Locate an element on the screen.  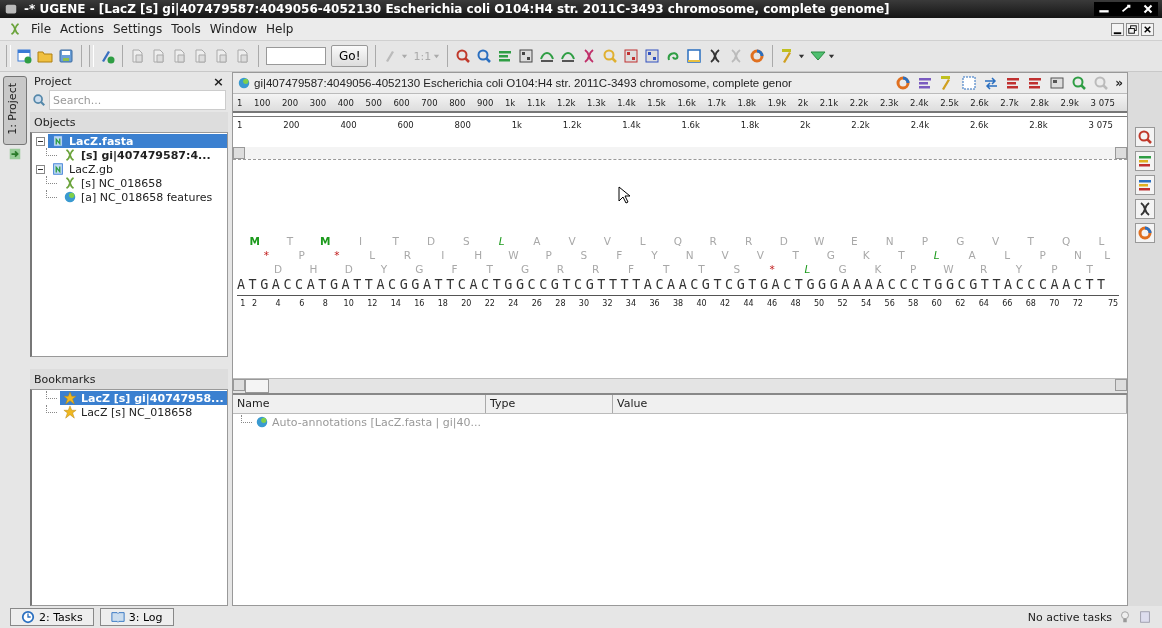
minimize-button is located at coordinates (1117, 29).